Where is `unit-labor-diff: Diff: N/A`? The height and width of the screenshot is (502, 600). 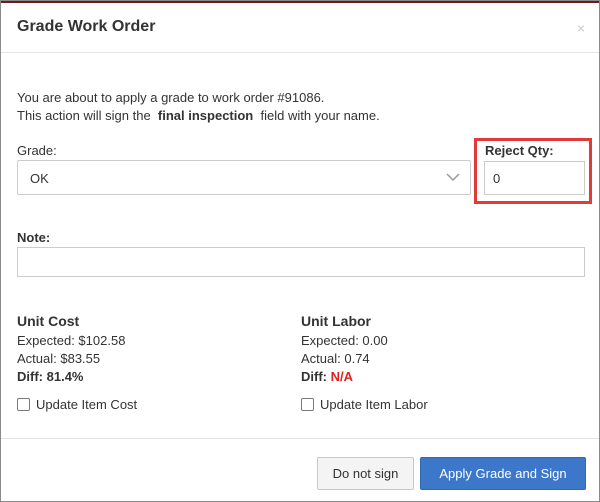 unit-labor-diff: Diff: N/A is located at coordinates (327, 376).